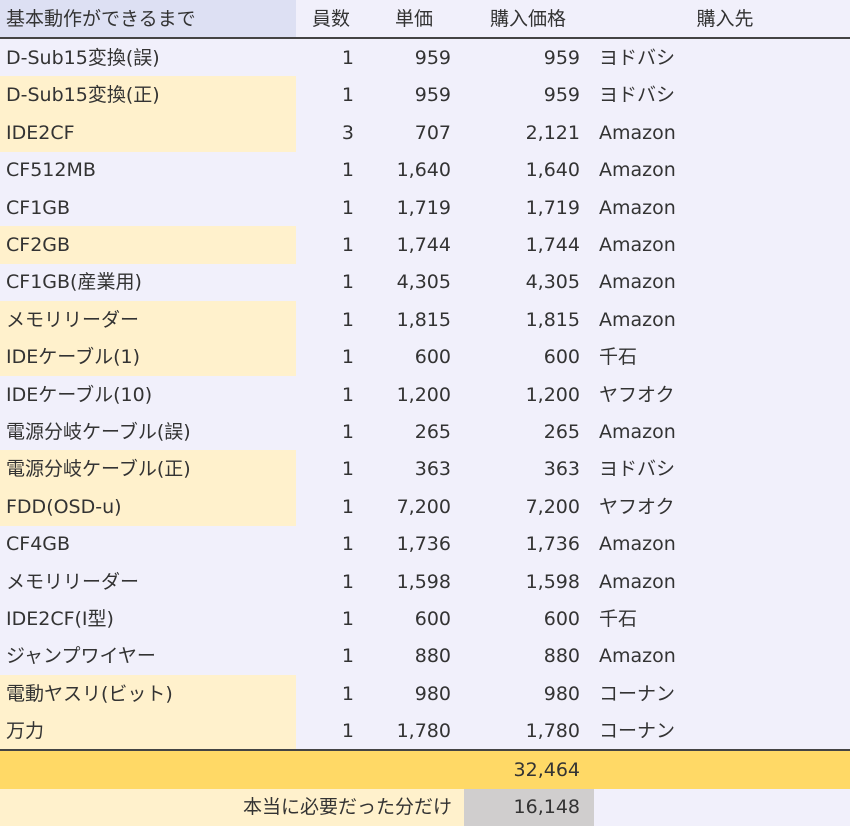 The image size is (850, 826). Describe the element at coordinates (521, 133) in the screenshot. I see `item-purchase-price: 2,121` at that location.